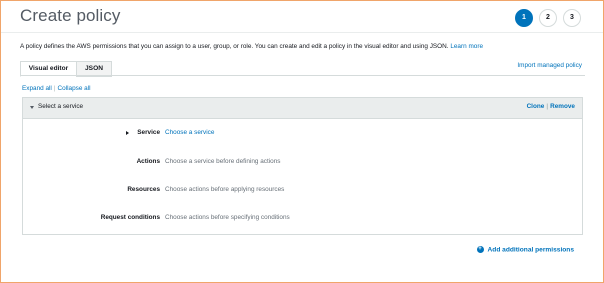 This screenshot has height=283, width=604. Describe the element at coordinates (189, 132) in the screenshot. I see `choose-service-link: Choose a service` at that location.